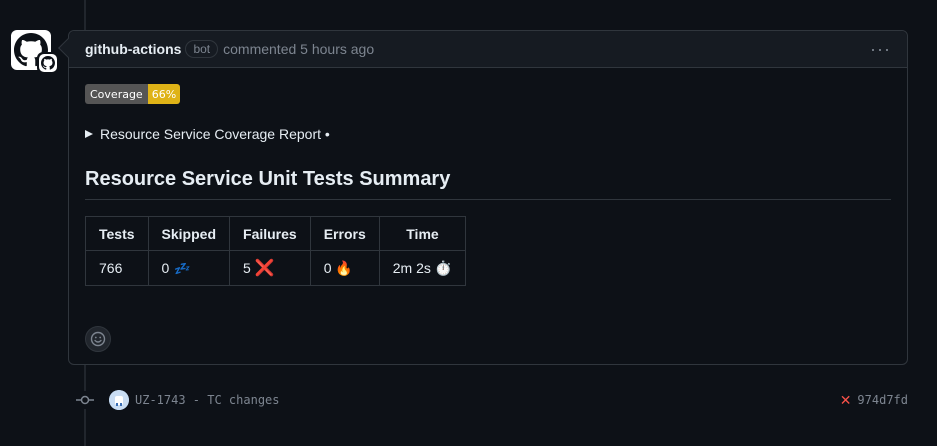  I want to click on github-app-icon, so click(48, 63).